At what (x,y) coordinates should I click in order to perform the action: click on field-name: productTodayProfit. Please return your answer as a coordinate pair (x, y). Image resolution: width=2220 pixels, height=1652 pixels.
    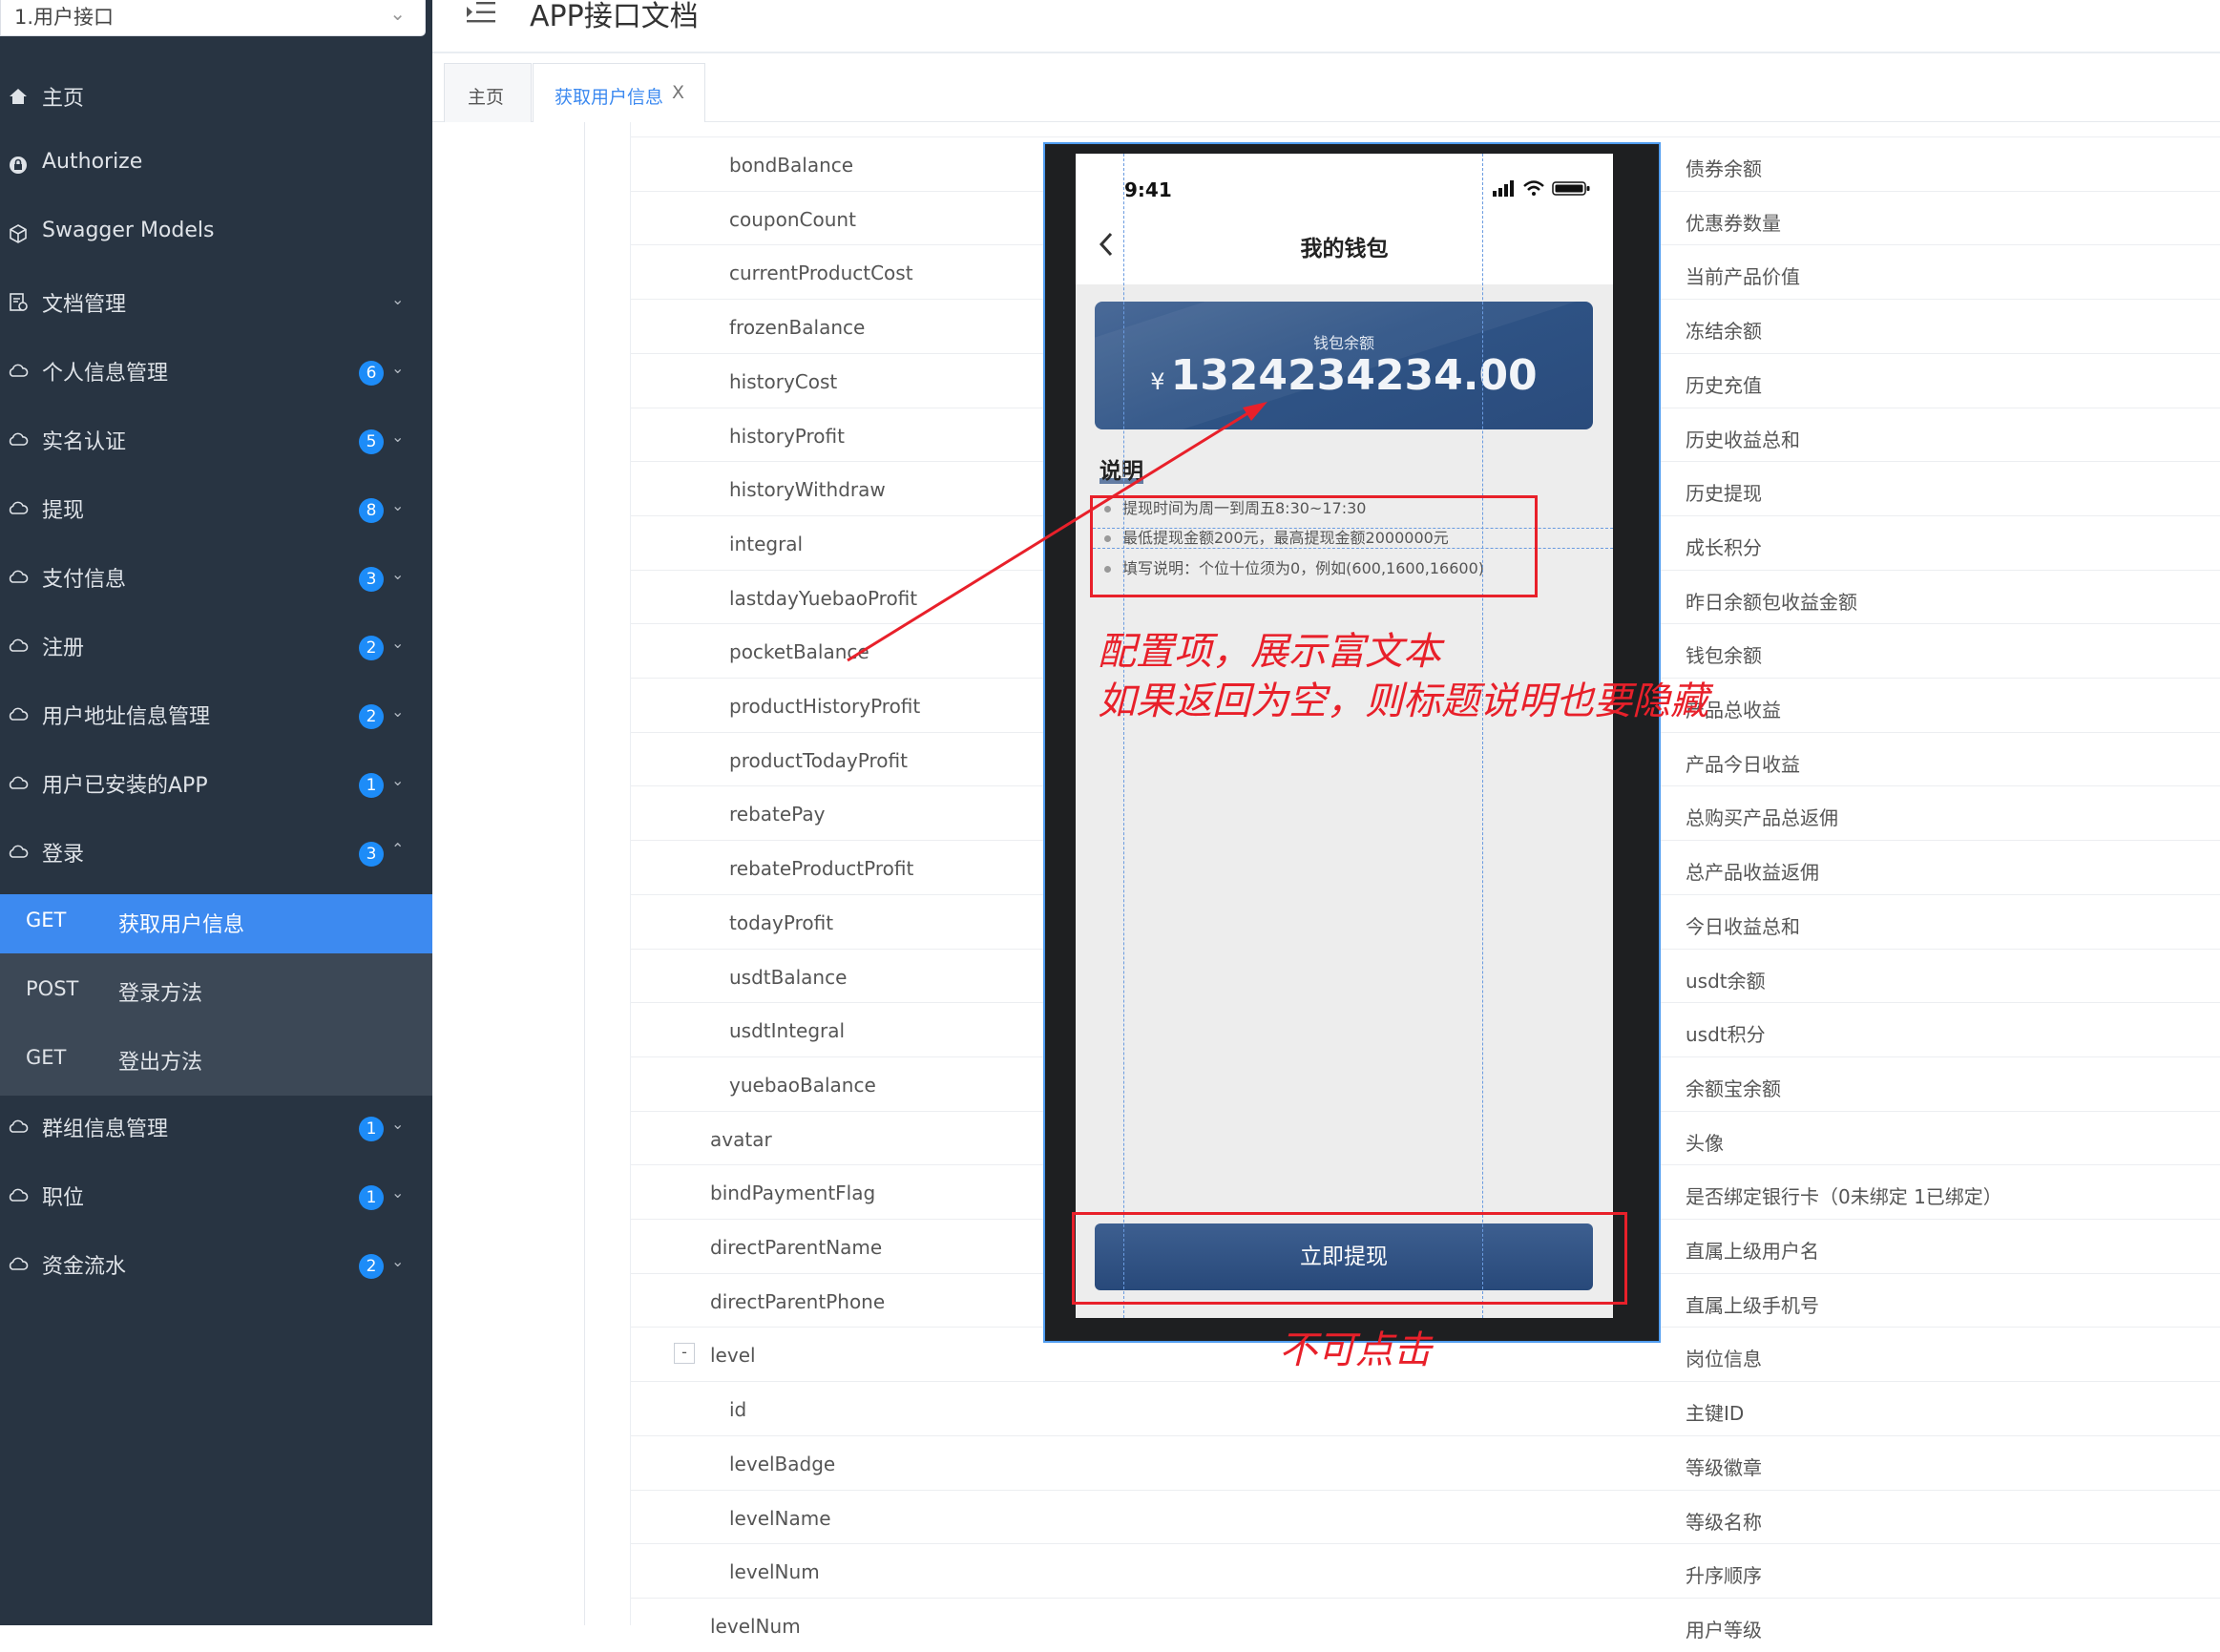
    Looking at the image, I should click on (818, 760).